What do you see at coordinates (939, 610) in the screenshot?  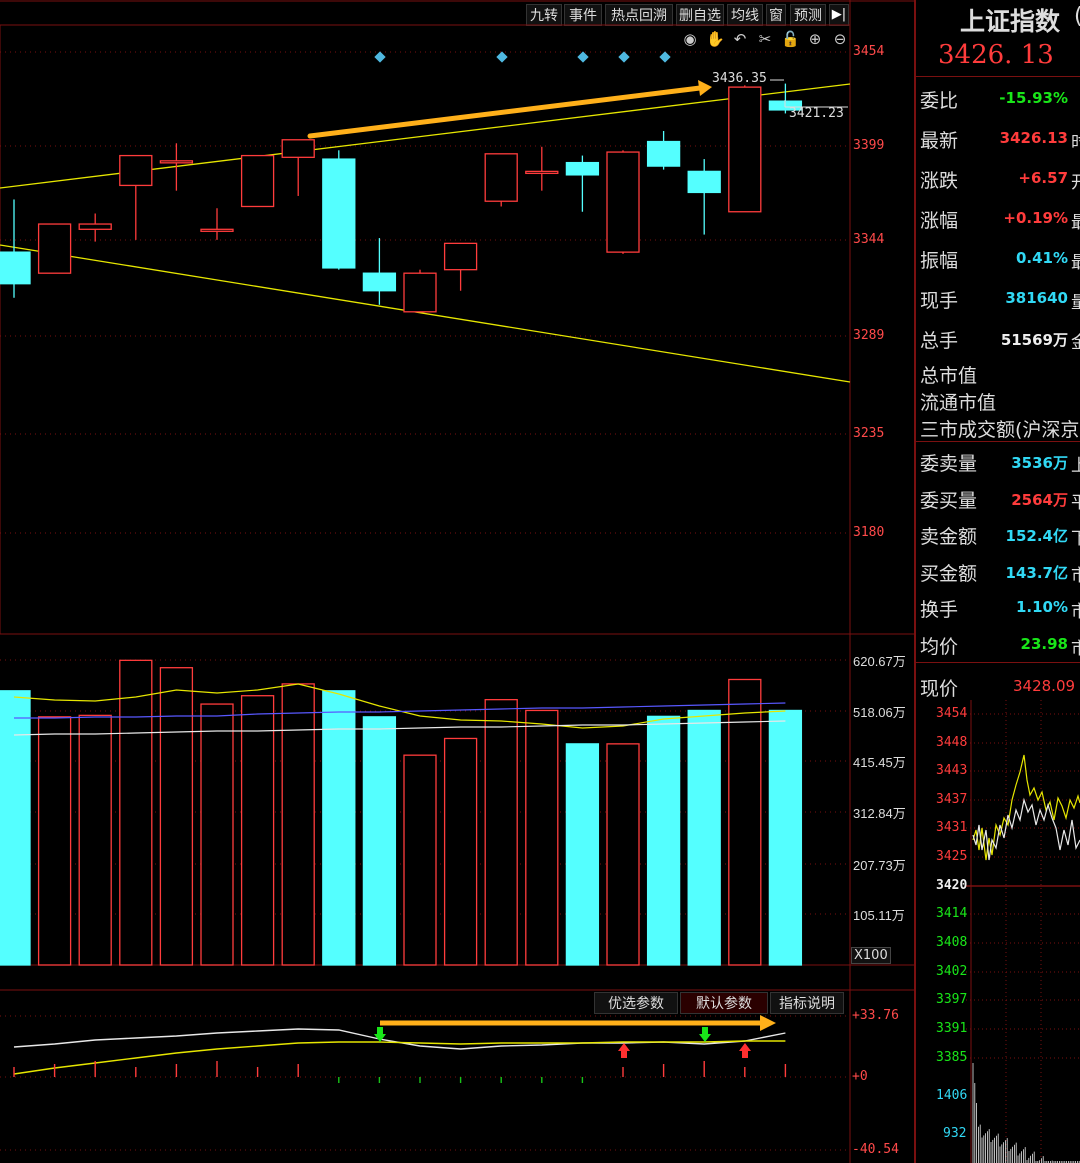 I see `quote-row-label: 换手` at bounding box center [939, 610].